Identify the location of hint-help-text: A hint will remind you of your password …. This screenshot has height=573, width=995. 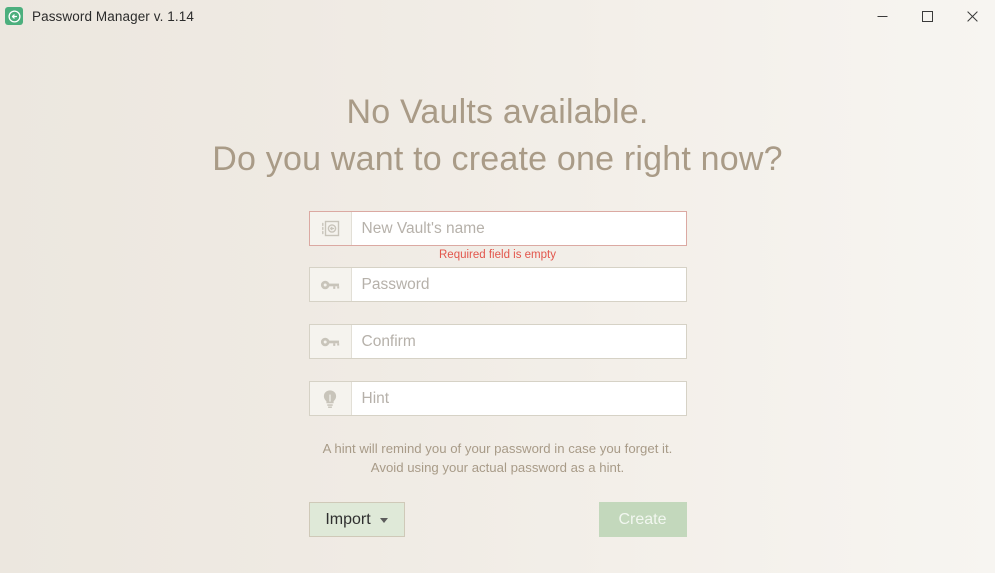
(498, 458).